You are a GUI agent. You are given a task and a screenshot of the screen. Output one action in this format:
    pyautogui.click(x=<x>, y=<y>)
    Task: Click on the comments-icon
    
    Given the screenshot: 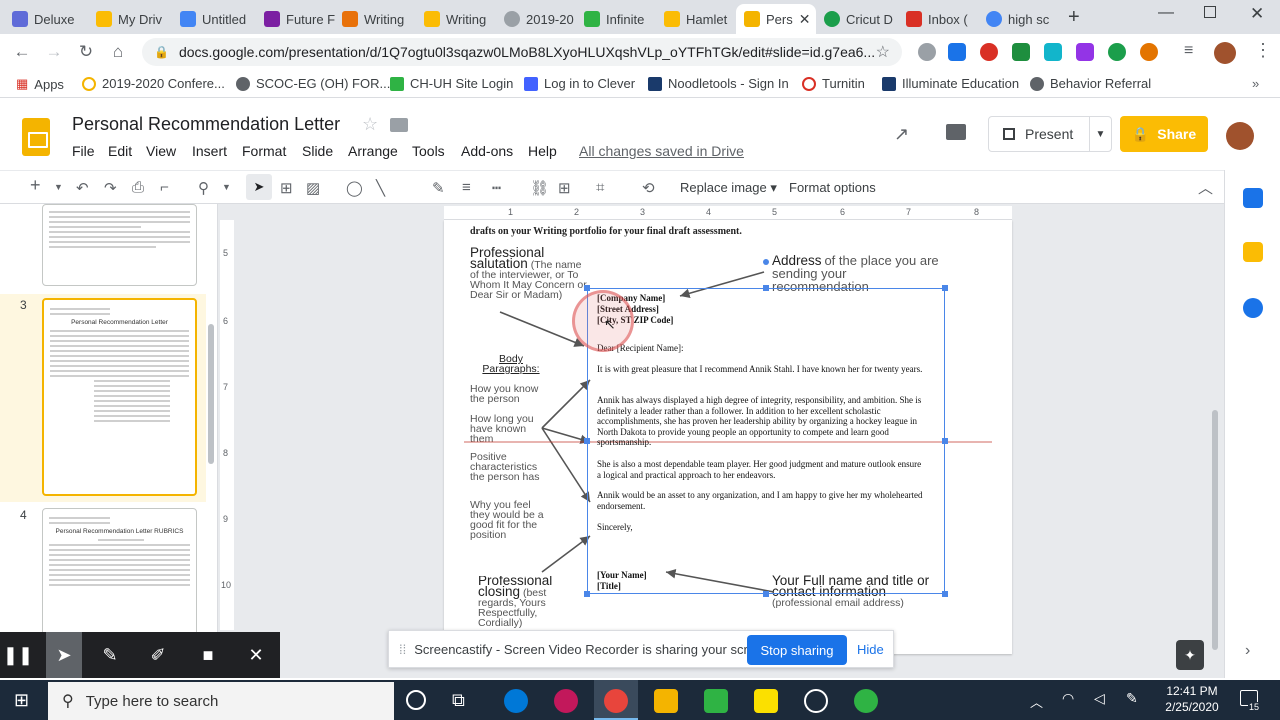 What is the action you would take?
    pyautogui.click(x=956, y=132)
    